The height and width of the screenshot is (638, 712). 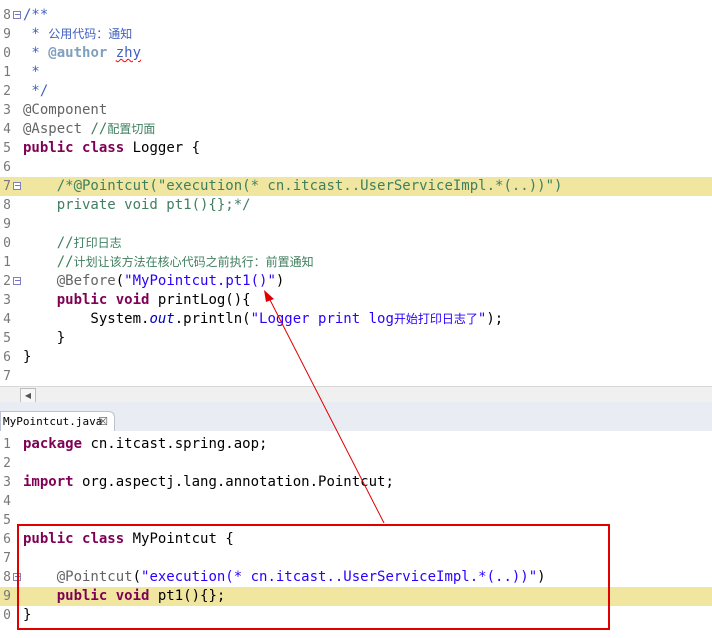 What do you see at coordinates (356, 243) in the screenshot?
I see `code-line: 0 //打印日志` at bounding box center [356, 243].